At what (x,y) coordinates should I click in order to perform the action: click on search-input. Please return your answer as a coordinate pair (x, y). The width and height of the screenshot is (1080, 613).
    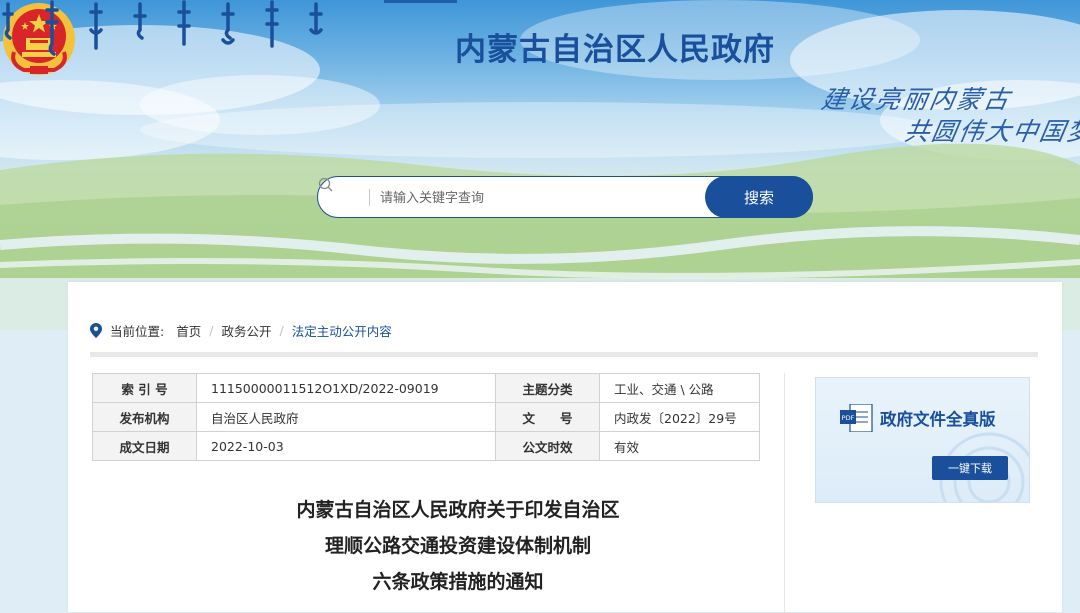
    Looking at the image, I should click on (540, 198).